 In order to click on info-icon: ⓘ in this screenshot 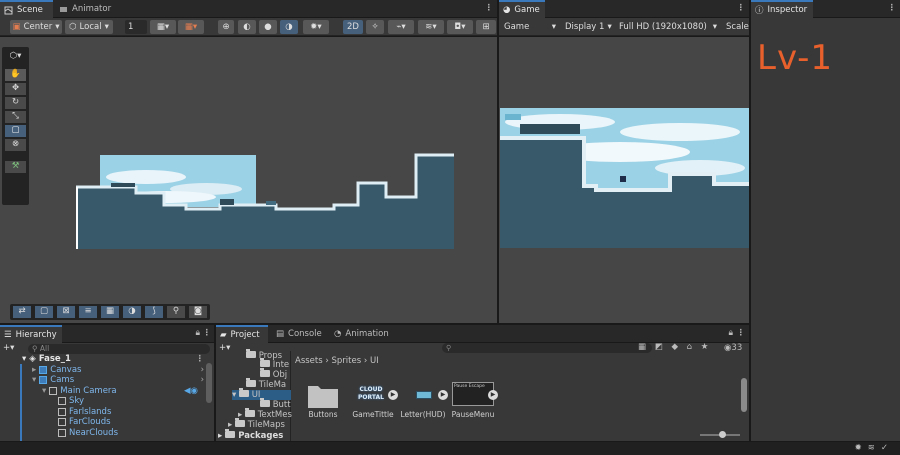, I will do `click(759, 11)`.